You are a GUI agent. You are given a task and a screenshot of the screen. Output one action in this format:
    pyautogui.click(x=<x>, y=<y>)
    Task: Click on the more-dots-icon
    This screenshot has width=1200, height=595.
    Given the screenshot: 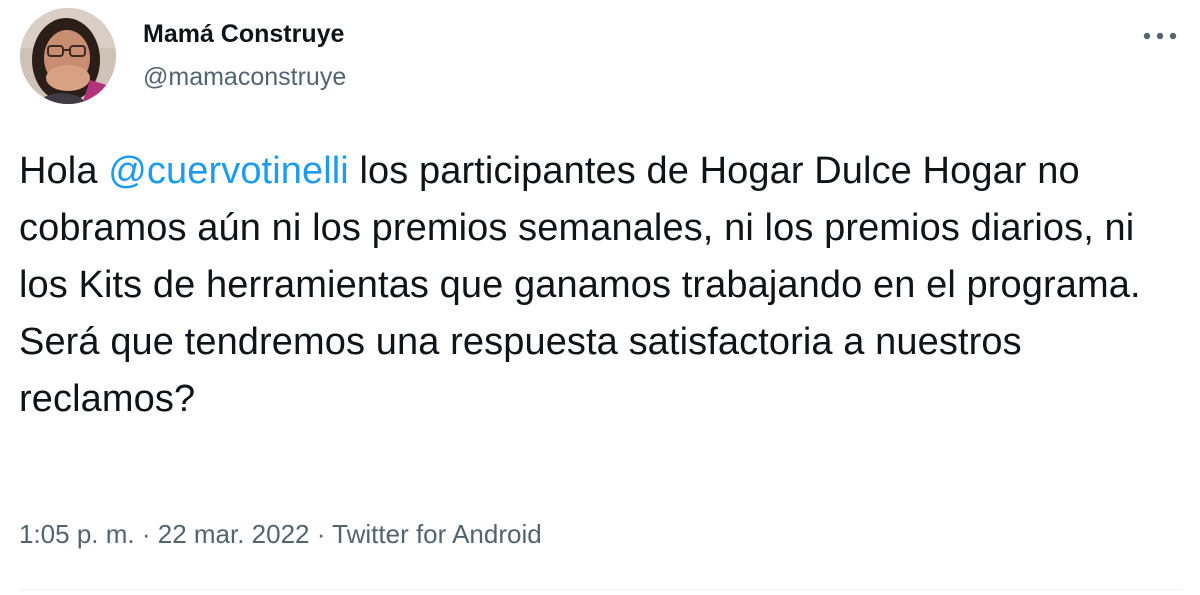 What is the action you would take?
    pyautogui.click(x=1160, y=36)
    